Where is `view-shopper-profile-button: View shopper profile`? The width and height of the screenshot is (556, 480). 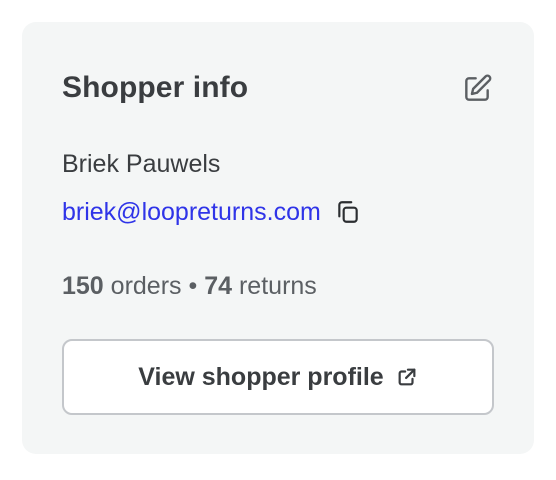
view-shopper-profile-button: View shopper profile is located at coordinates (278, 377).